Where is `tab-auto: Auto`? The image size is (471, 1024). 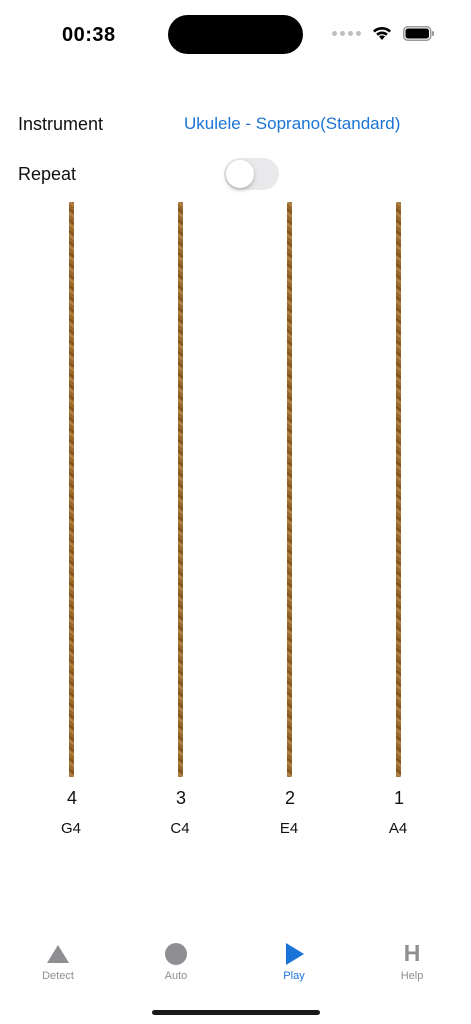 tab-auto: Auto is located at coordinates (176, 961).